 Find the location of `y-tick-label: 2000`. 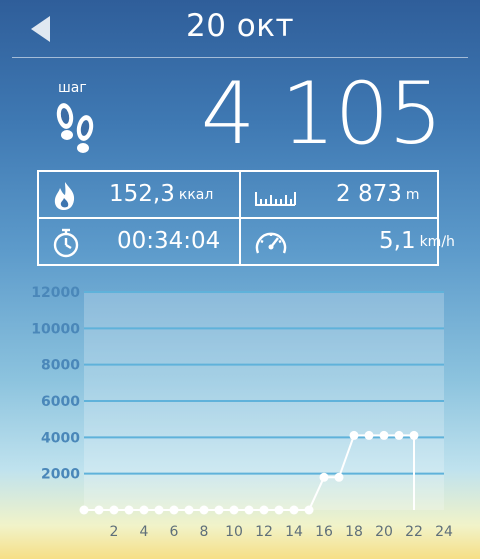

y-tick-label: 2000 is located at coordinates (60, 475).